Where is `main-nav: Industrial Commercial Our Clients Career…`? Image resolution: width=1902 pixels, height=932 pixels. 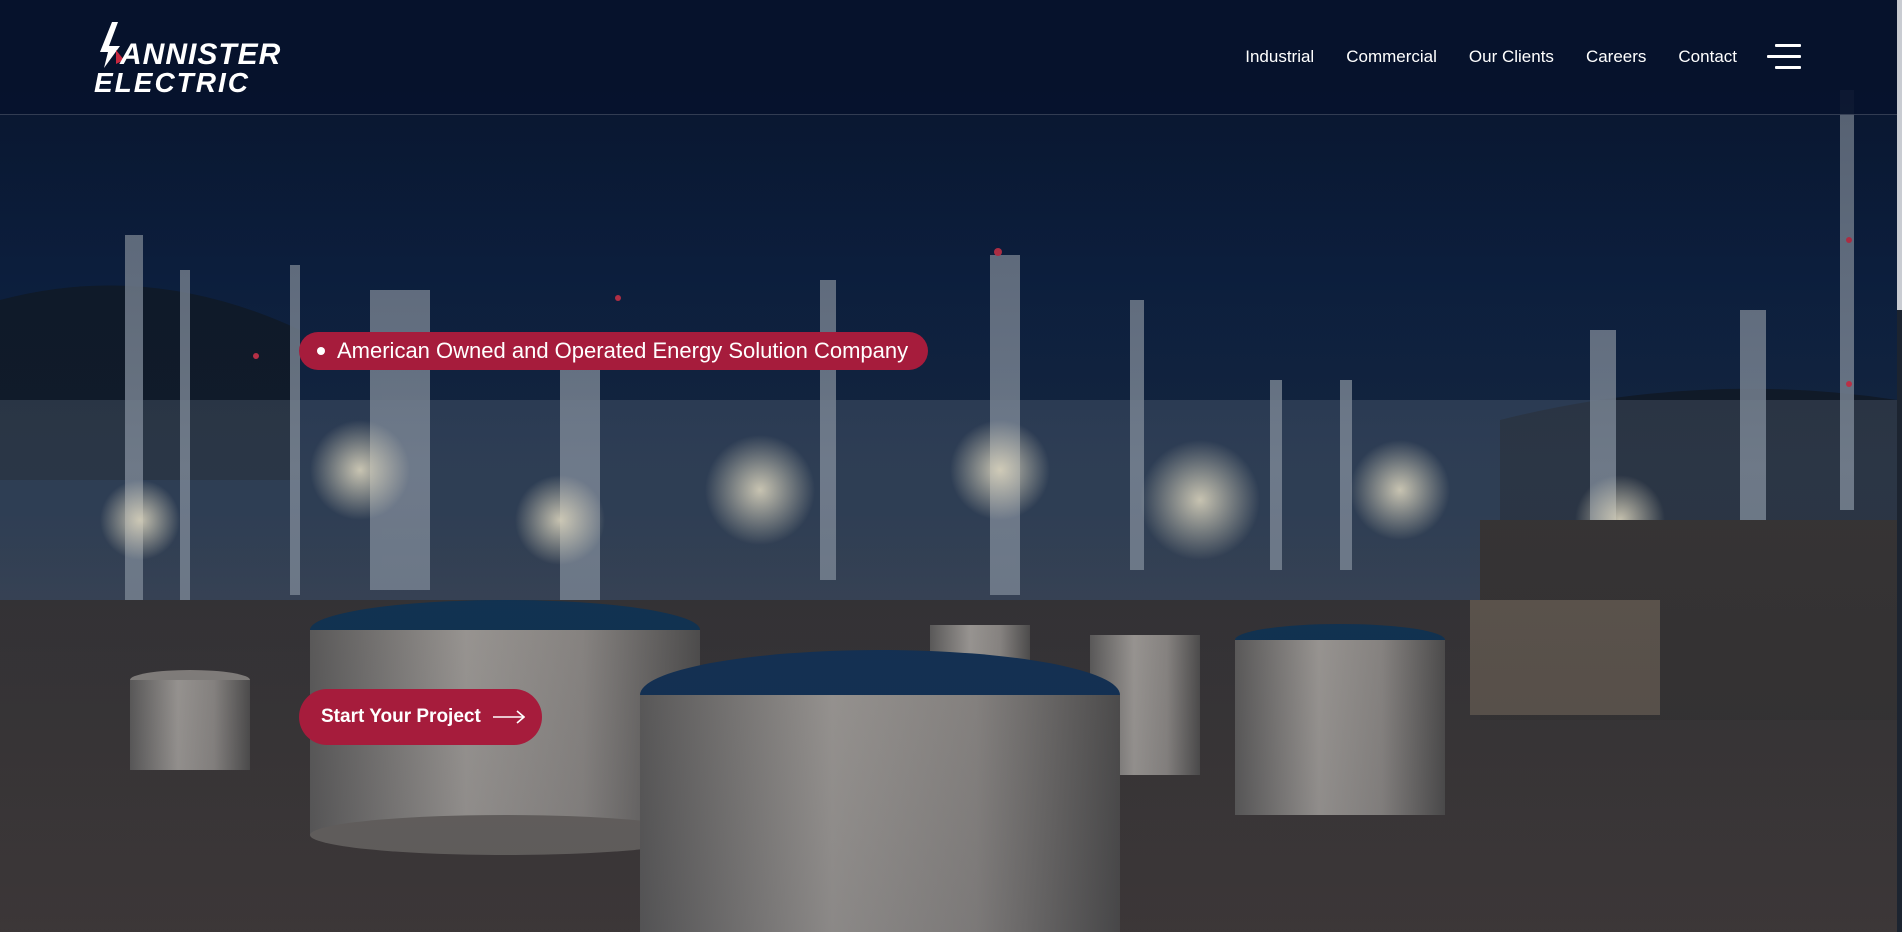 main-nav: Industrial Commercial Our Clients Career… is located at coordinates (1571, 57).